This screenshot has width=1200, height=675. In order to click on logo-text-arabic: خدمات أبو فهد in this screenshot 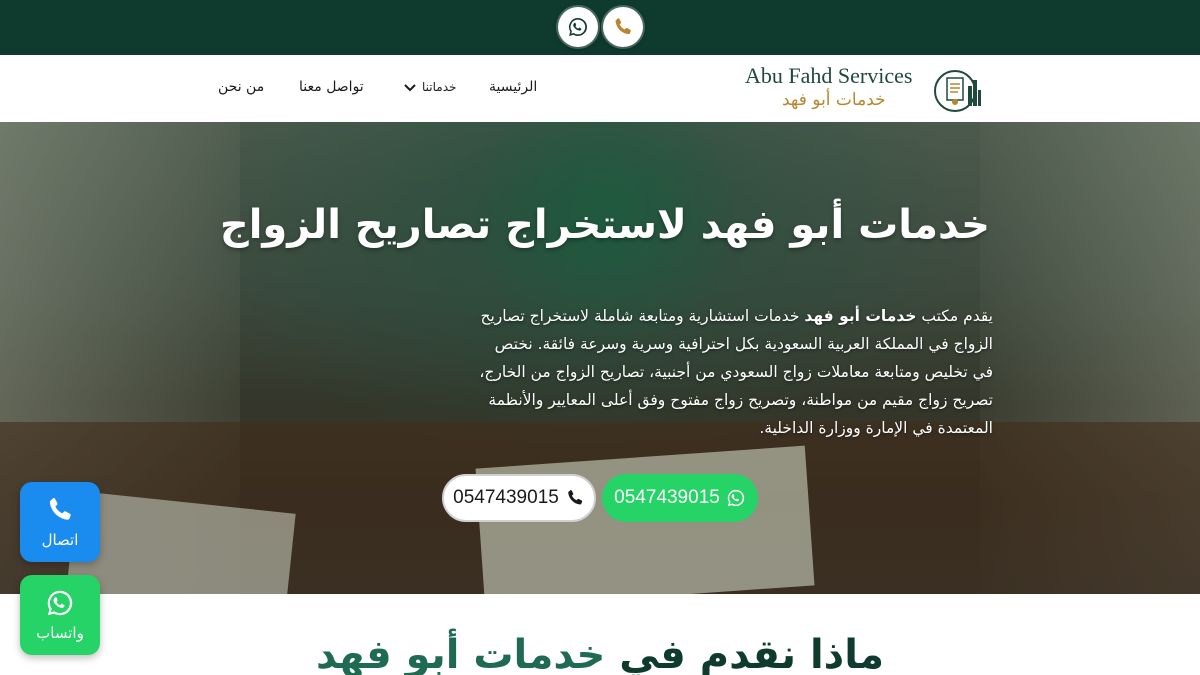, I will do `click(834, 100)`.